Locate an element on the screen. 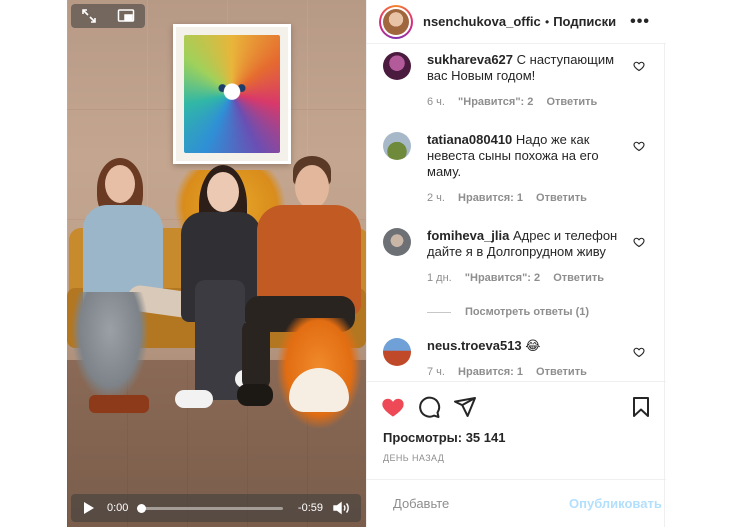  comment-time: 6 ч. is located at coordinates (436, 102).